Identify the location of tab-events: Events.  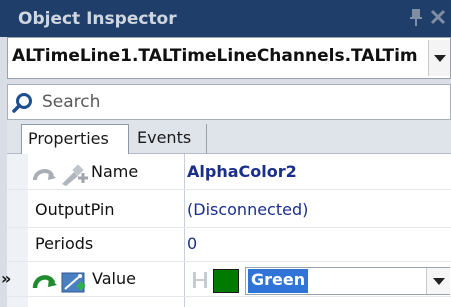
(169, 139).